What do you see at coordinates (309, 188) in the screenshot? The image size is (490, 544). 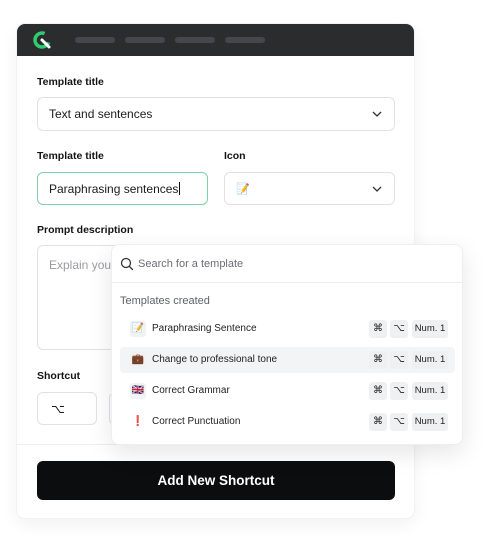 I see `icon-select: 📝` at bounding box center [309, 188].